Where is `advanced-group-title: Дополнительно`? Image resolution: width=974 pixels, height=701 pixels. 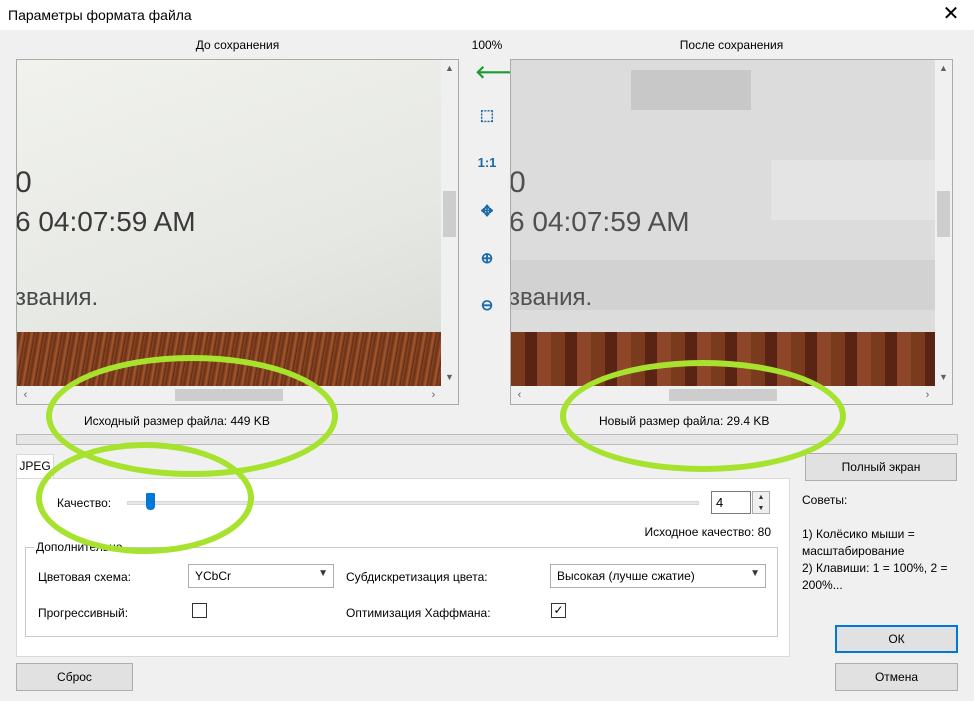 advanced-group-title: Дополнительно is located at coordinates (79, 547).